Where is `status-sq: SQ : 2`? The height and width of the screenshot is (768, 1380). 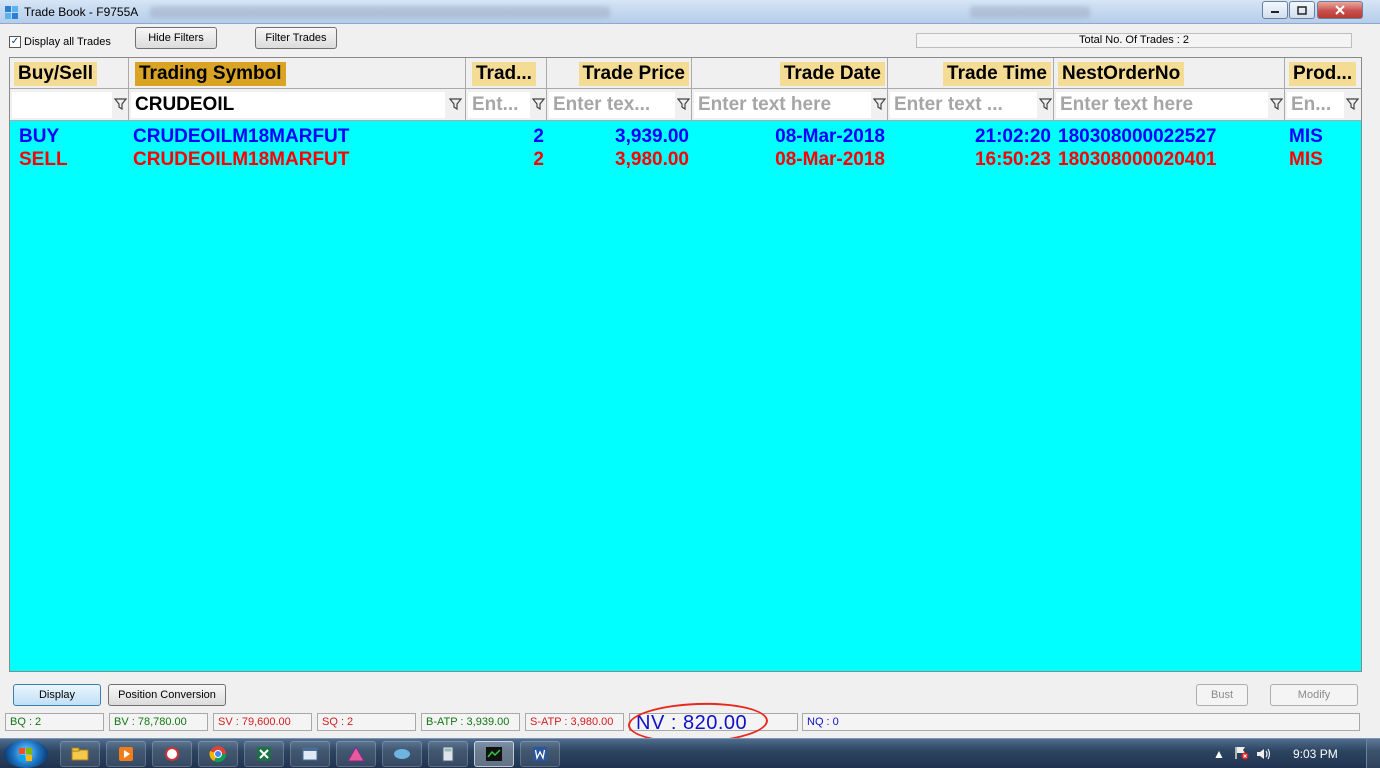 status-sq: SQ : 2 is located at coordinates (366, 722).